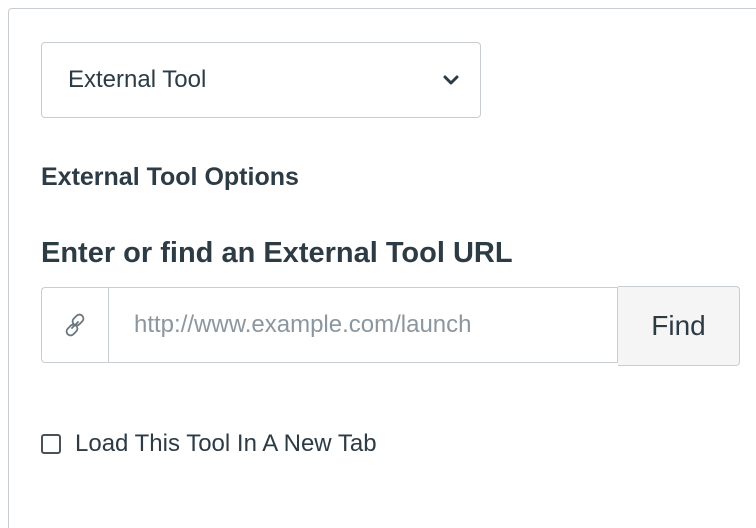 Image resolution: width=756 pixels, height=528 pixels. I want to click on url-heading: Enter or find an External Tool URL, so click(277, 253).